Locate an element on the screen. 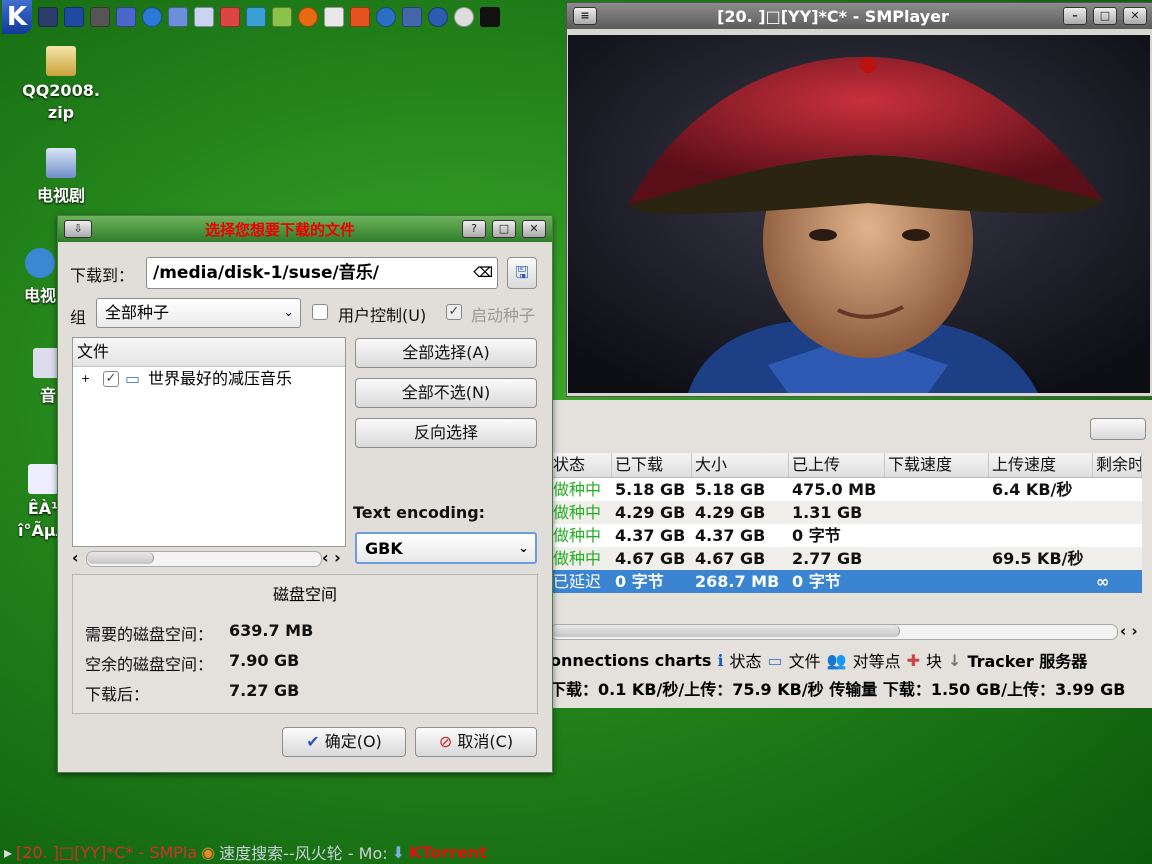  table-row: 做种中 4.37 GB 4.37 GB 0 字节 is located at coordinates (846, 535).